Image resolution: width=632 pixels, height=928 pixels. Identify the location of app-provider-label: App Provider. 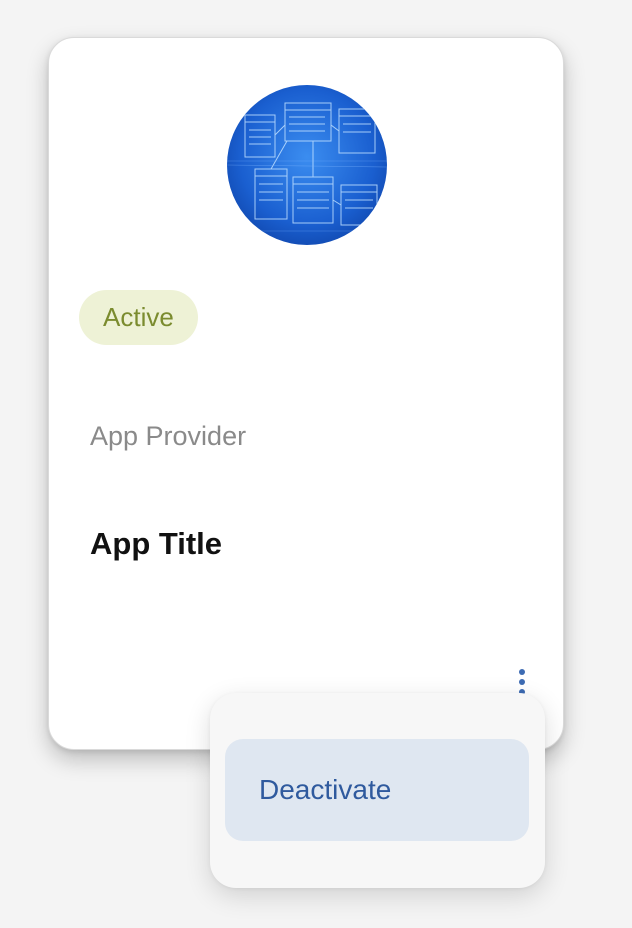
(168, 436).